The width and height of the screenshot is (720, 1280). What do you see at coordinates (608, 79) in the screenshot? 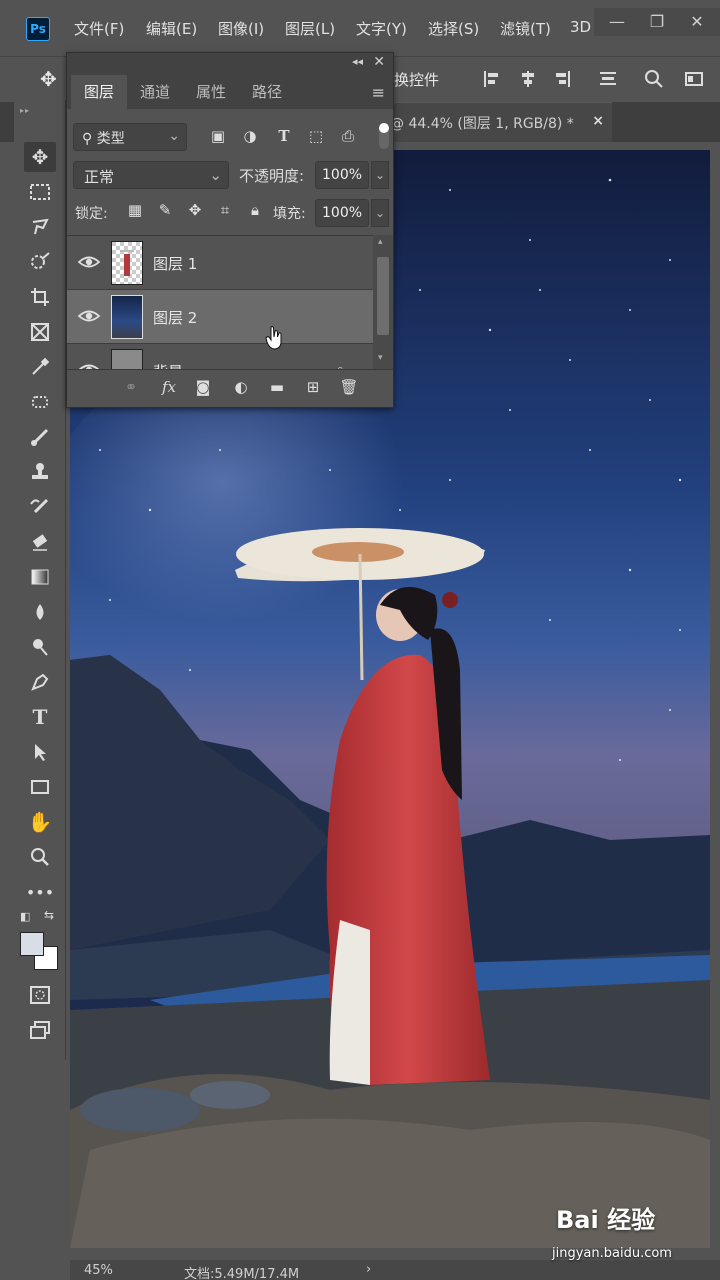
I see `align-top-icon` at bounding box center [608, 79].